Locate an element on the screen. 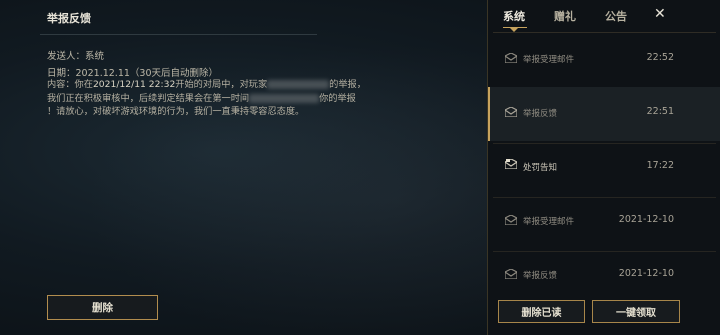 This screenshot has width=720, height=335. content-line-1: 内容：你在2021/12/11 22:32开始的对局中，对玩家 的举报， is located at coordinates (206, 84).